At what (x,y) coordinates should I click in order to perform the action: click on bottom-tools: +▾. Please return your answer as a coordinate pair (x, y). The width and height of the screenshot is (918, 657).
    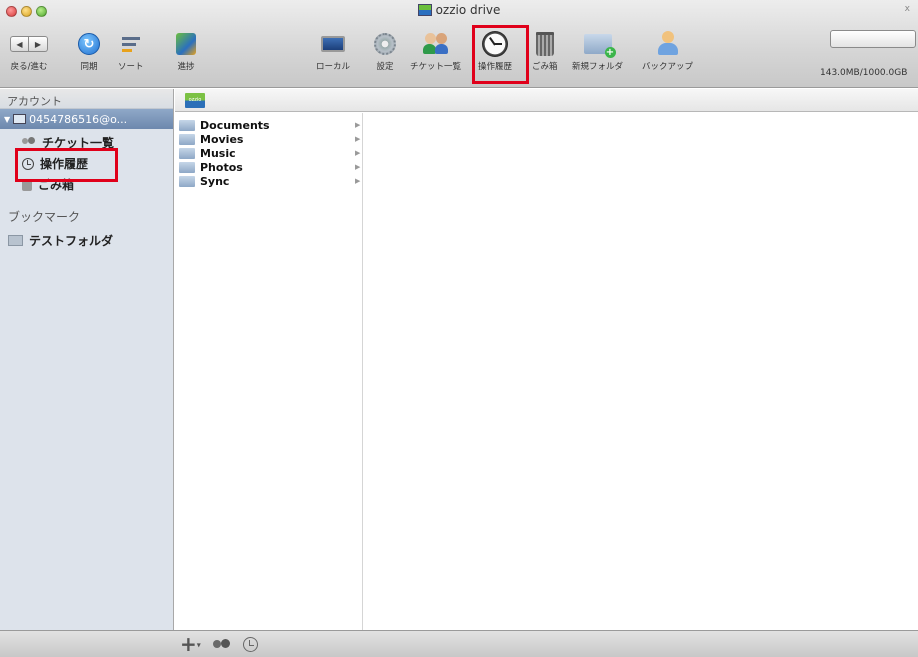
    Looking at the image, I should click on (219, 644).